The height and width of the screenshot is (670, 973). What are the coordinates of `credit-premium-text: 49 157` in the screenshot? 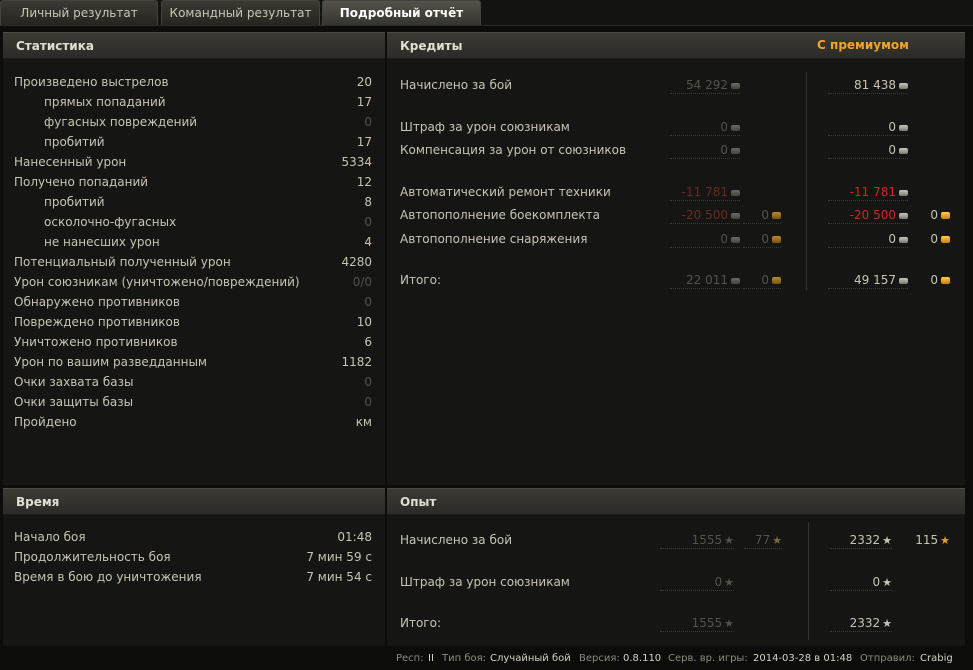 It's located at (875, 280).